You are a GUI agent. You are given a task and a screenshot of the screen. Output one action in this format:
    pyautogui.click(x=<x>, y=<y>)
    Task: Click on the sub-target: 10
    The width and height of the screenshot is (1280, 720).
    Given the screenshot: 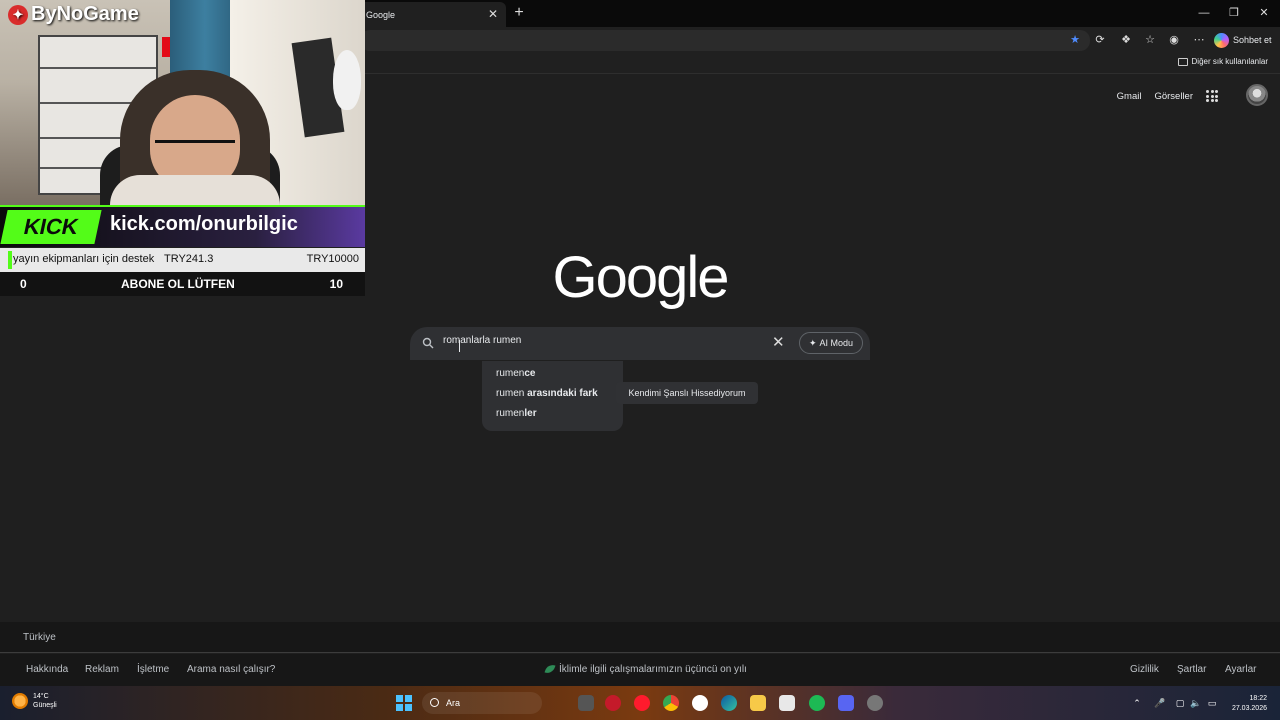 What is the action you would take?
    pyautogui.click(x=336, y=284)
    